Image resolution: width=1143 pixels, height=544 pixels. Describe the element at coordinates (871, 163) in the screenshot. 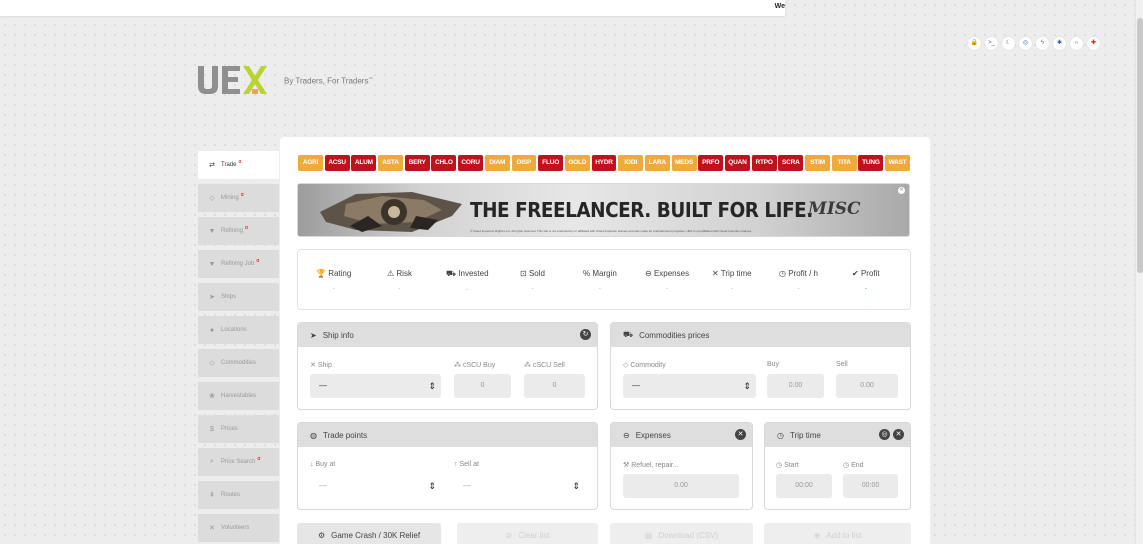

I see `commodity-tag: TUNG` at that location.